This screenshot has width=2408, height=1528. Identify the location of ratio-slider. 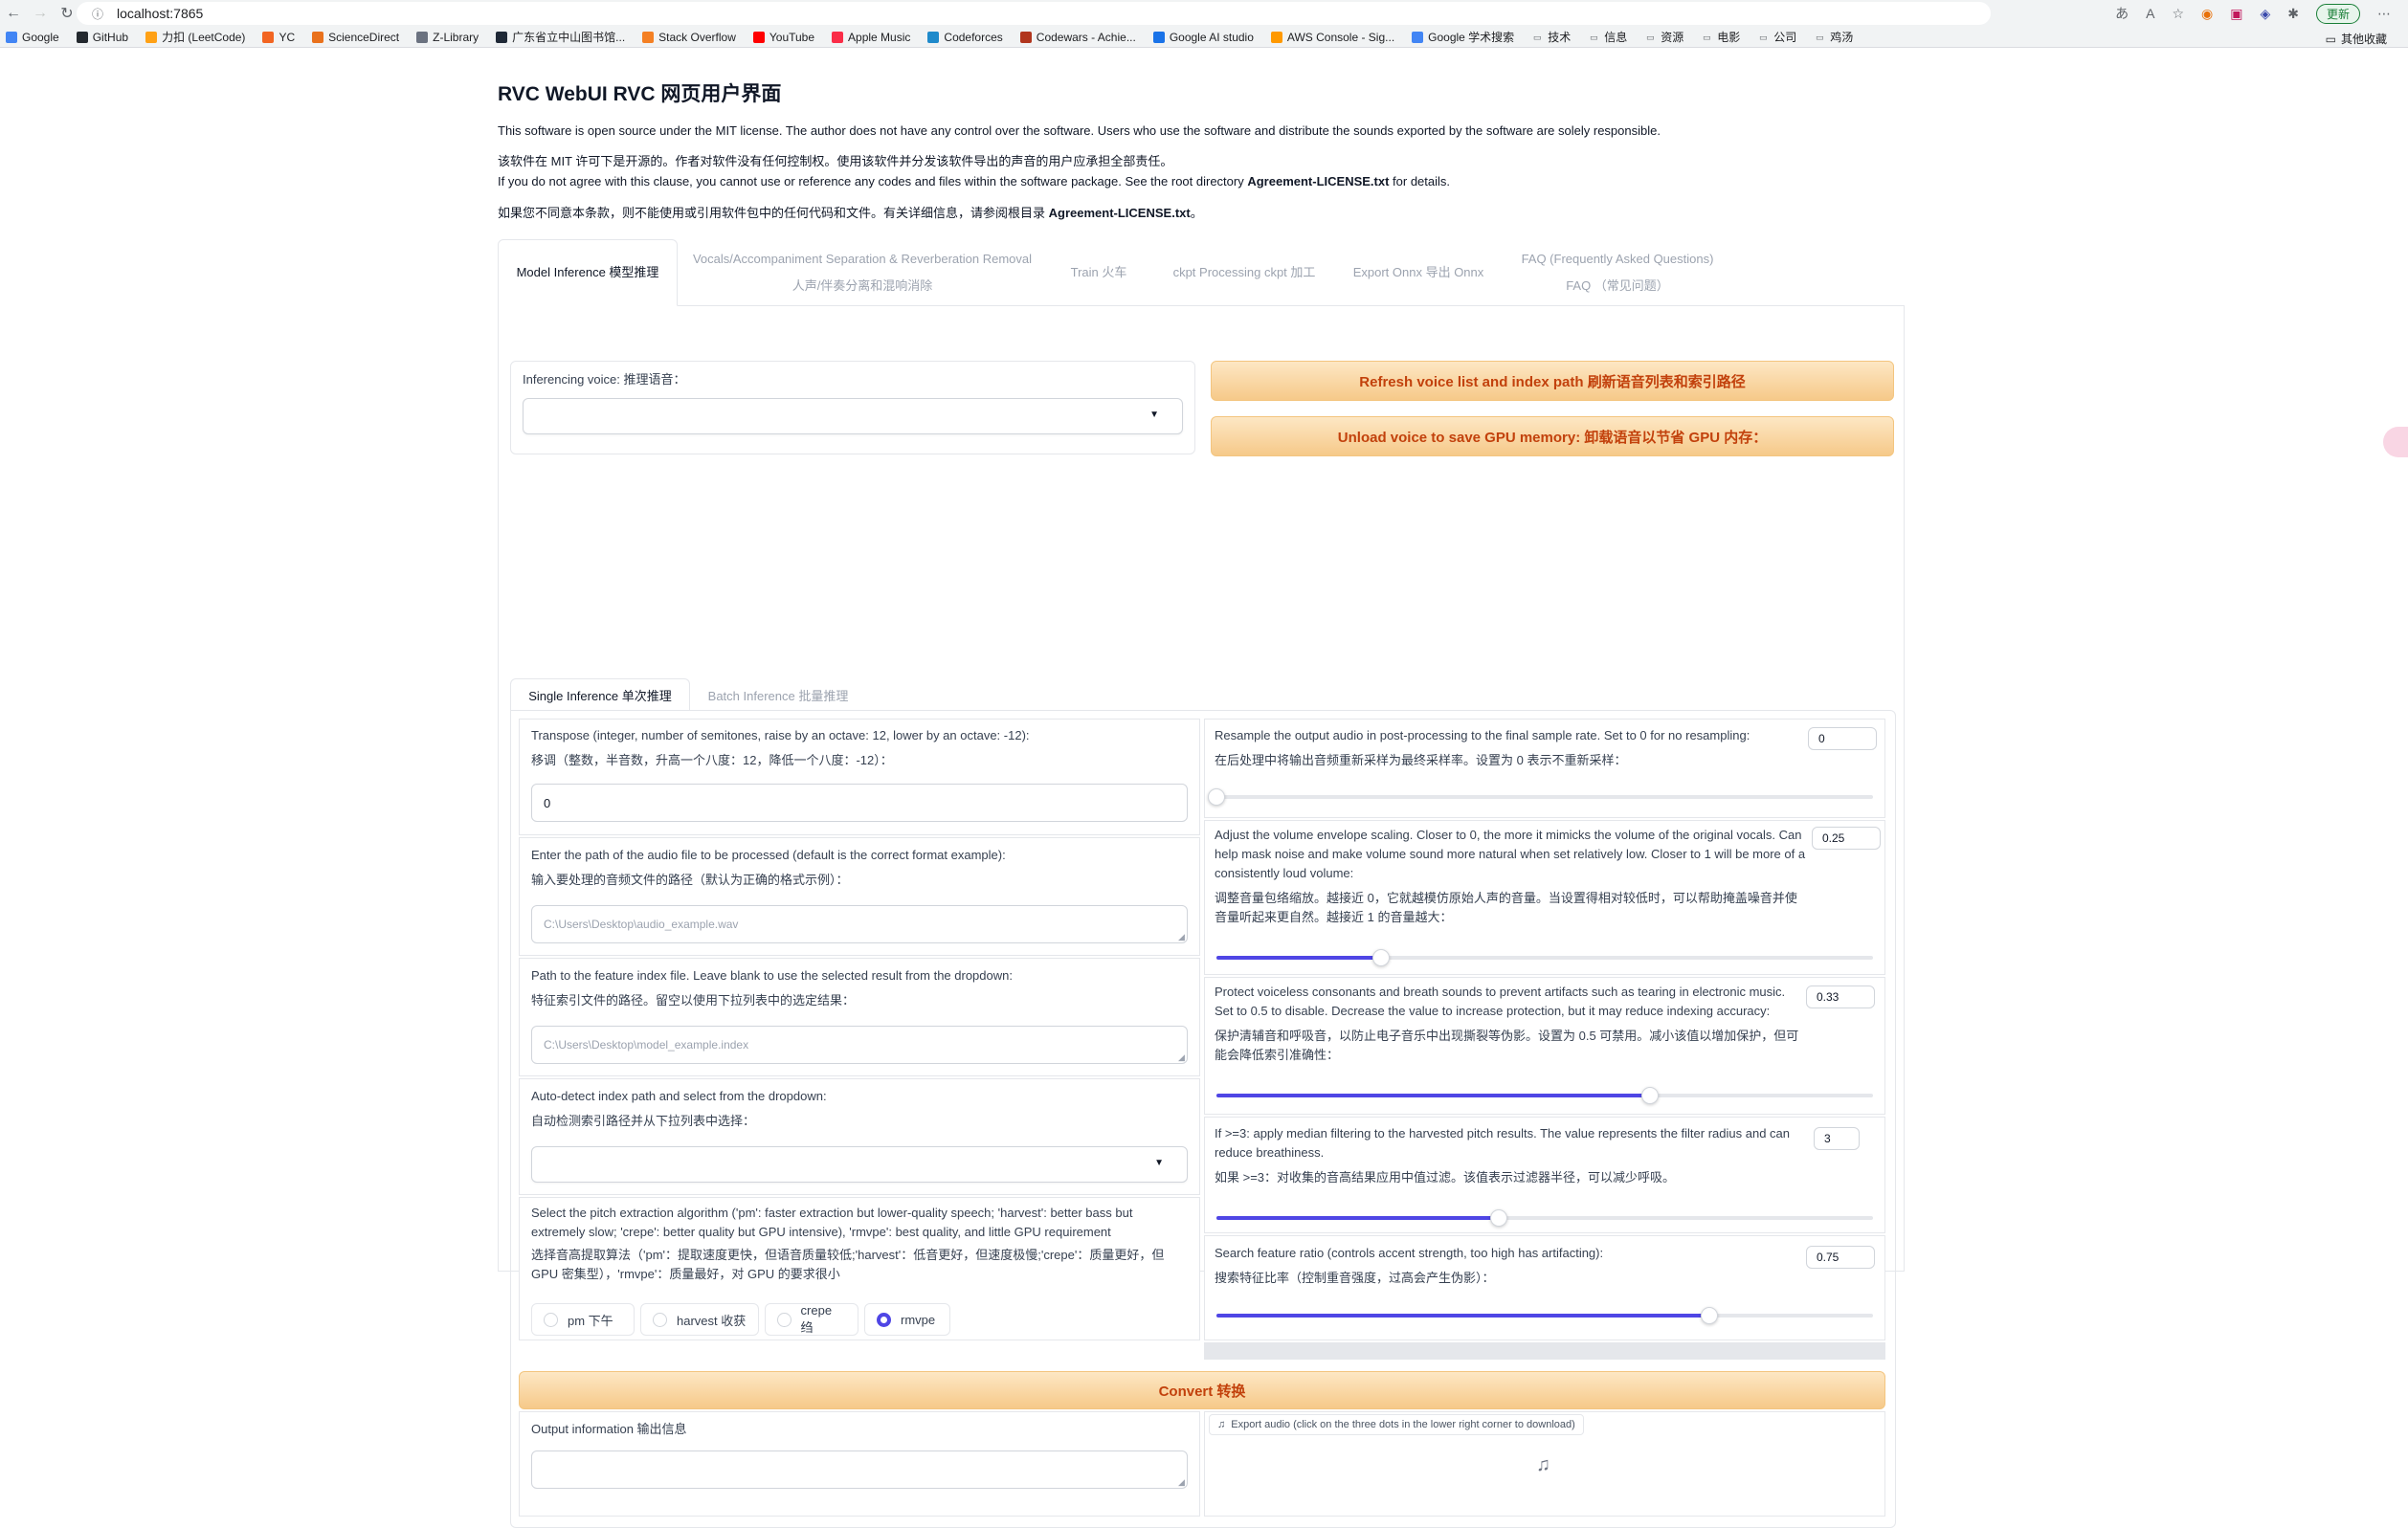
(1545, 1315).